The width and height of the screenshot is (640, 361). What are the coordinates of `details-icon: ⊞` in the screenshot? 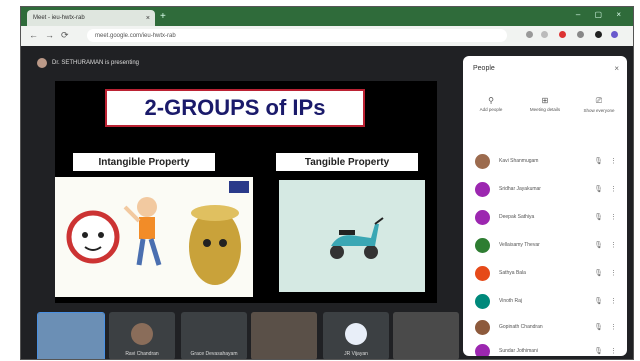 It's located at (545, 100).